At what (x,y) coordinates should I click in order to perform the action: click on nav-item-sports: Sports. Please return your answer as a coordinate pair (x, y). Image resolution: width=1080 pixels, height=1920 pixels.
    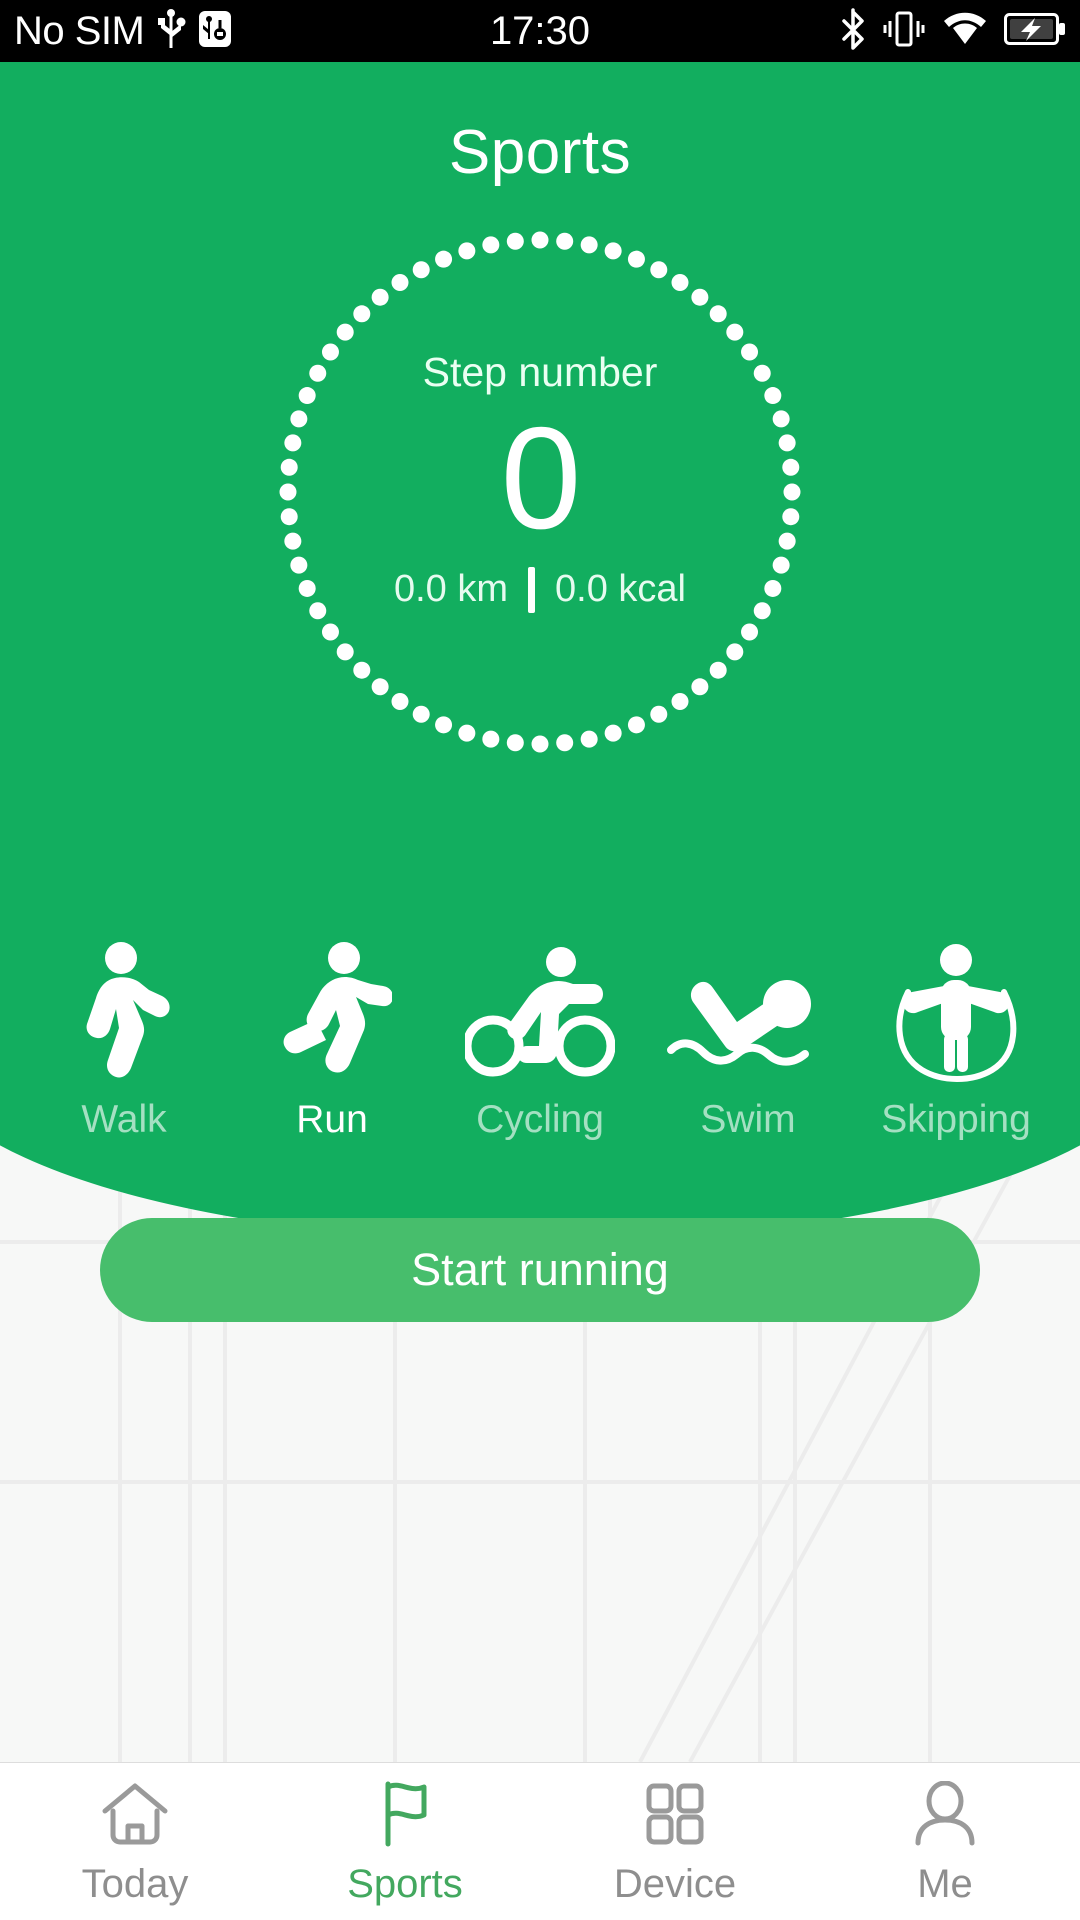
    Looking at the image, I should click on (405, 1841).